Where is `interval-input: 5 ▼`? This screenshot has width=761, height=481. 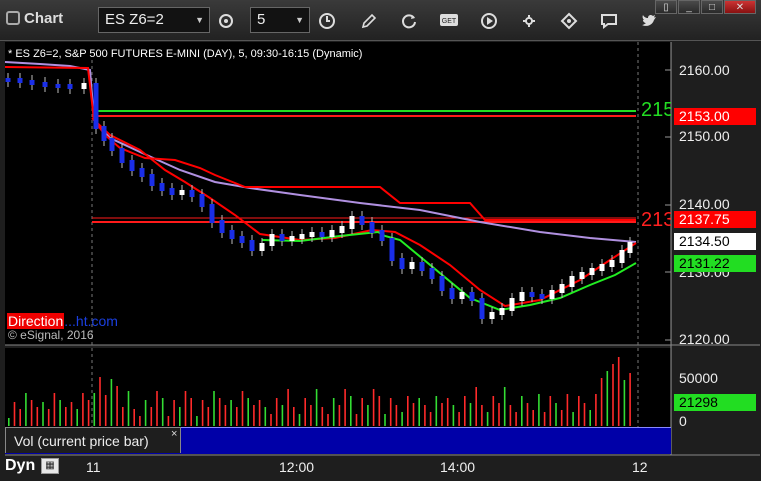 interval-input: 5 ▼ is located at coordinates (280, 20).